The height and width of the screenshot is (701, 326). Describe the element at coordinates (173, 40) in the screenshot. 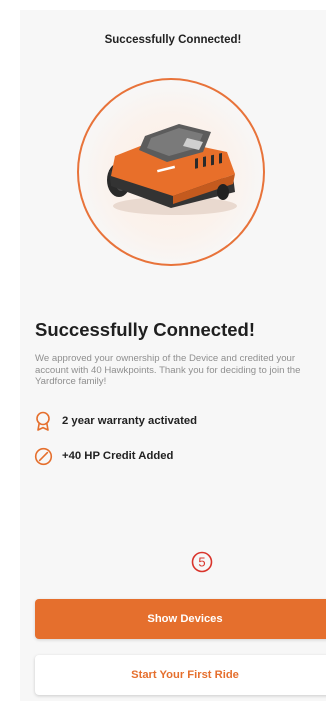

I see `page-title: Successfully Connected!` at that location.